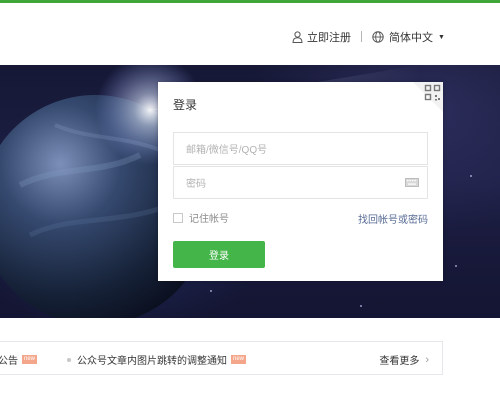  I want to click on chevron-right-icon: ›, so click(427, 359).